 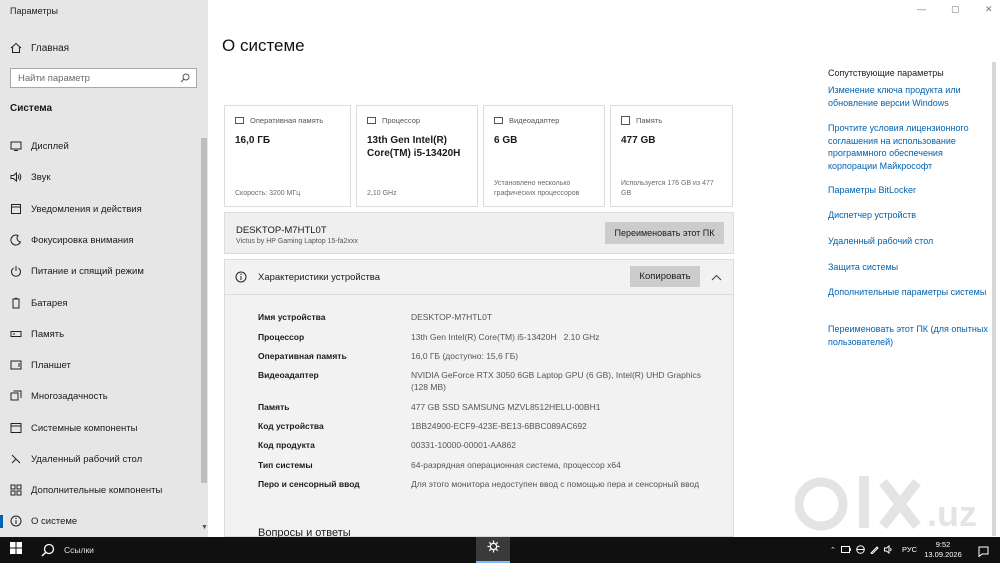 What do you see at coordinates (908, 190) in the screenshot?
I see `related-link-bitlocker: Параметры BitLocker` at bounding box center [908, 190].